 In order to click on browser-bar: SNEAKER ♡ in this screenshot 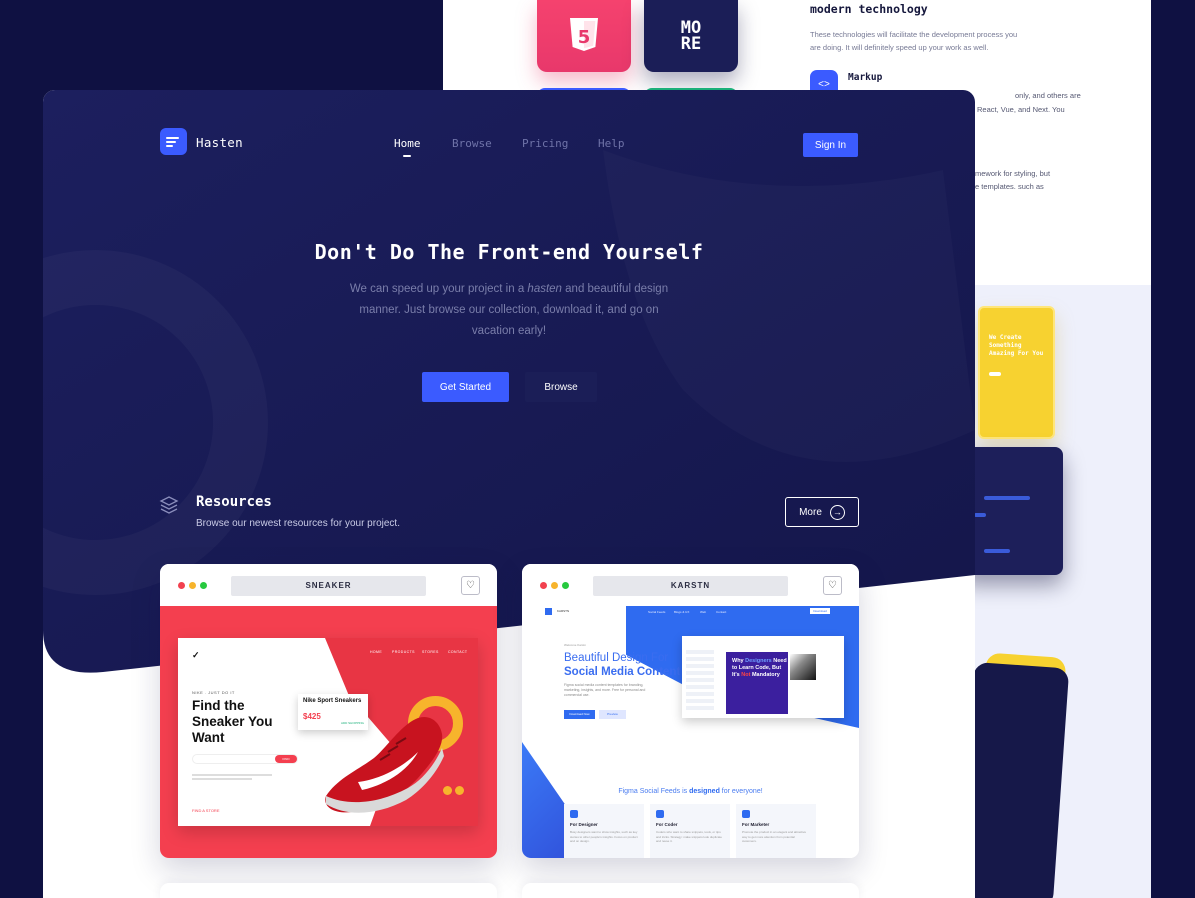, I will do `click(328, 585)`.